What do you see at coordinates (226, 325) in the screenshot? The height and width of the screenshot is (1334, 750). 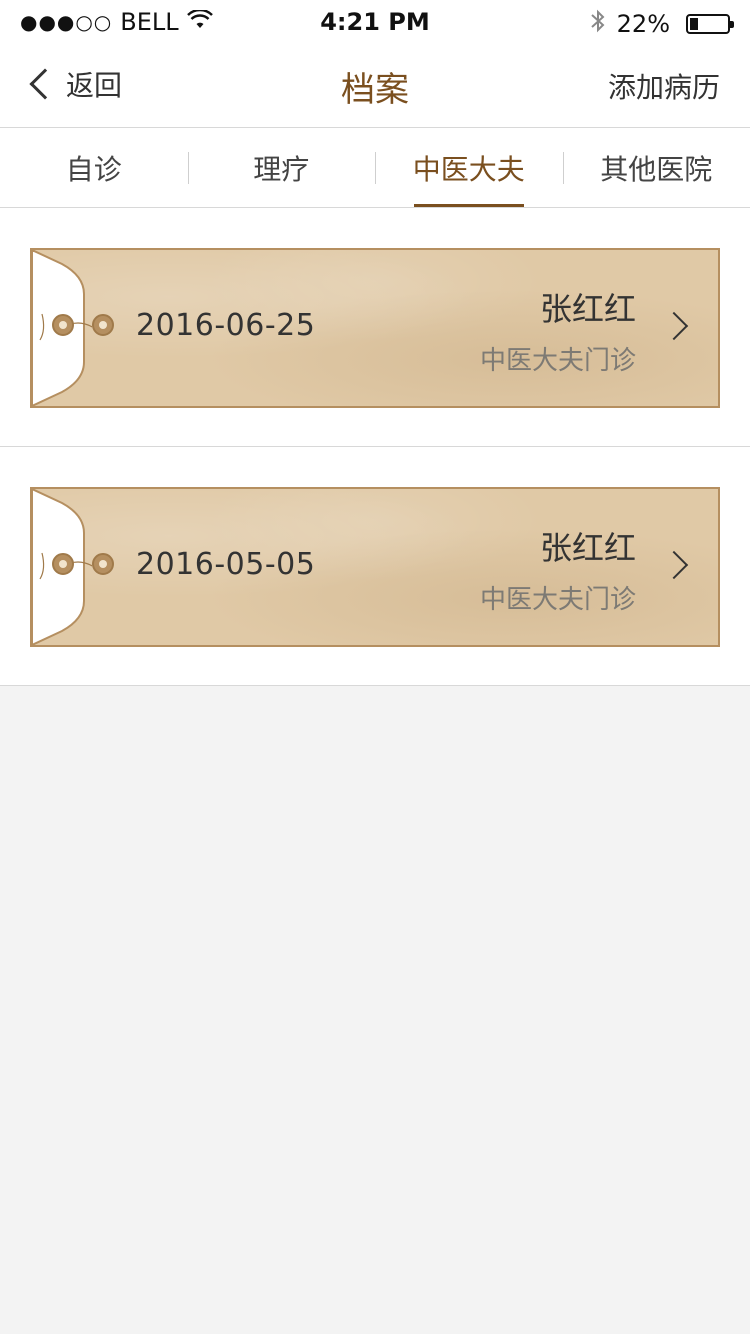 I see `record-date: 2016-06-25` at bounding box center [226, 325].